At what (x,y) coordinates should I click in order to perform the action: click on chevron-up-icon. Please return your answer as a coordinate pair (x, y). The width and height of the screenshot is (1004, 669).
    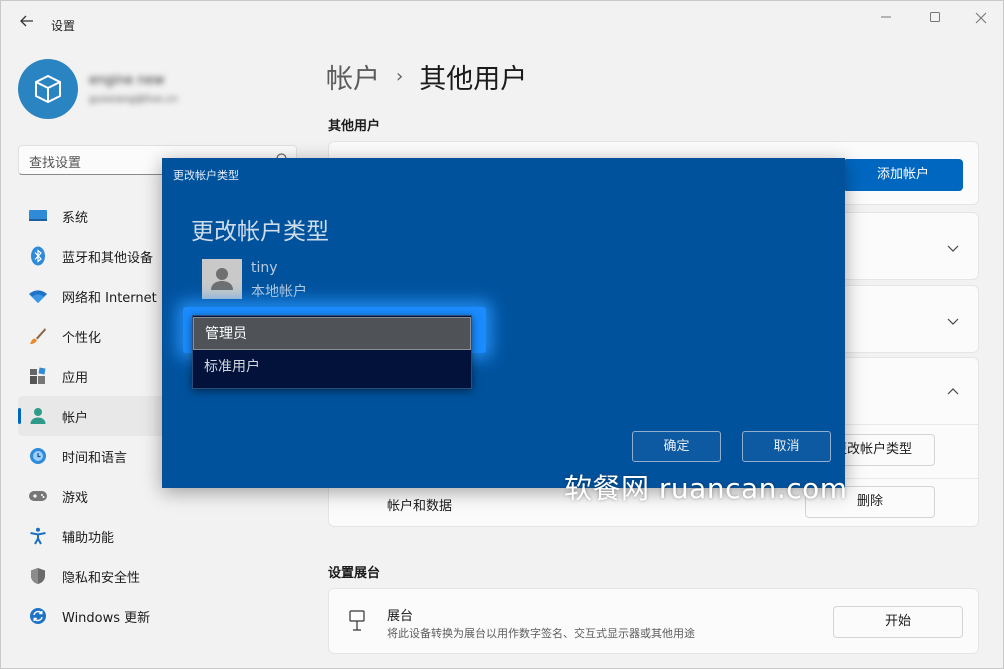
    Looking at the image, I should click on (953, 392).